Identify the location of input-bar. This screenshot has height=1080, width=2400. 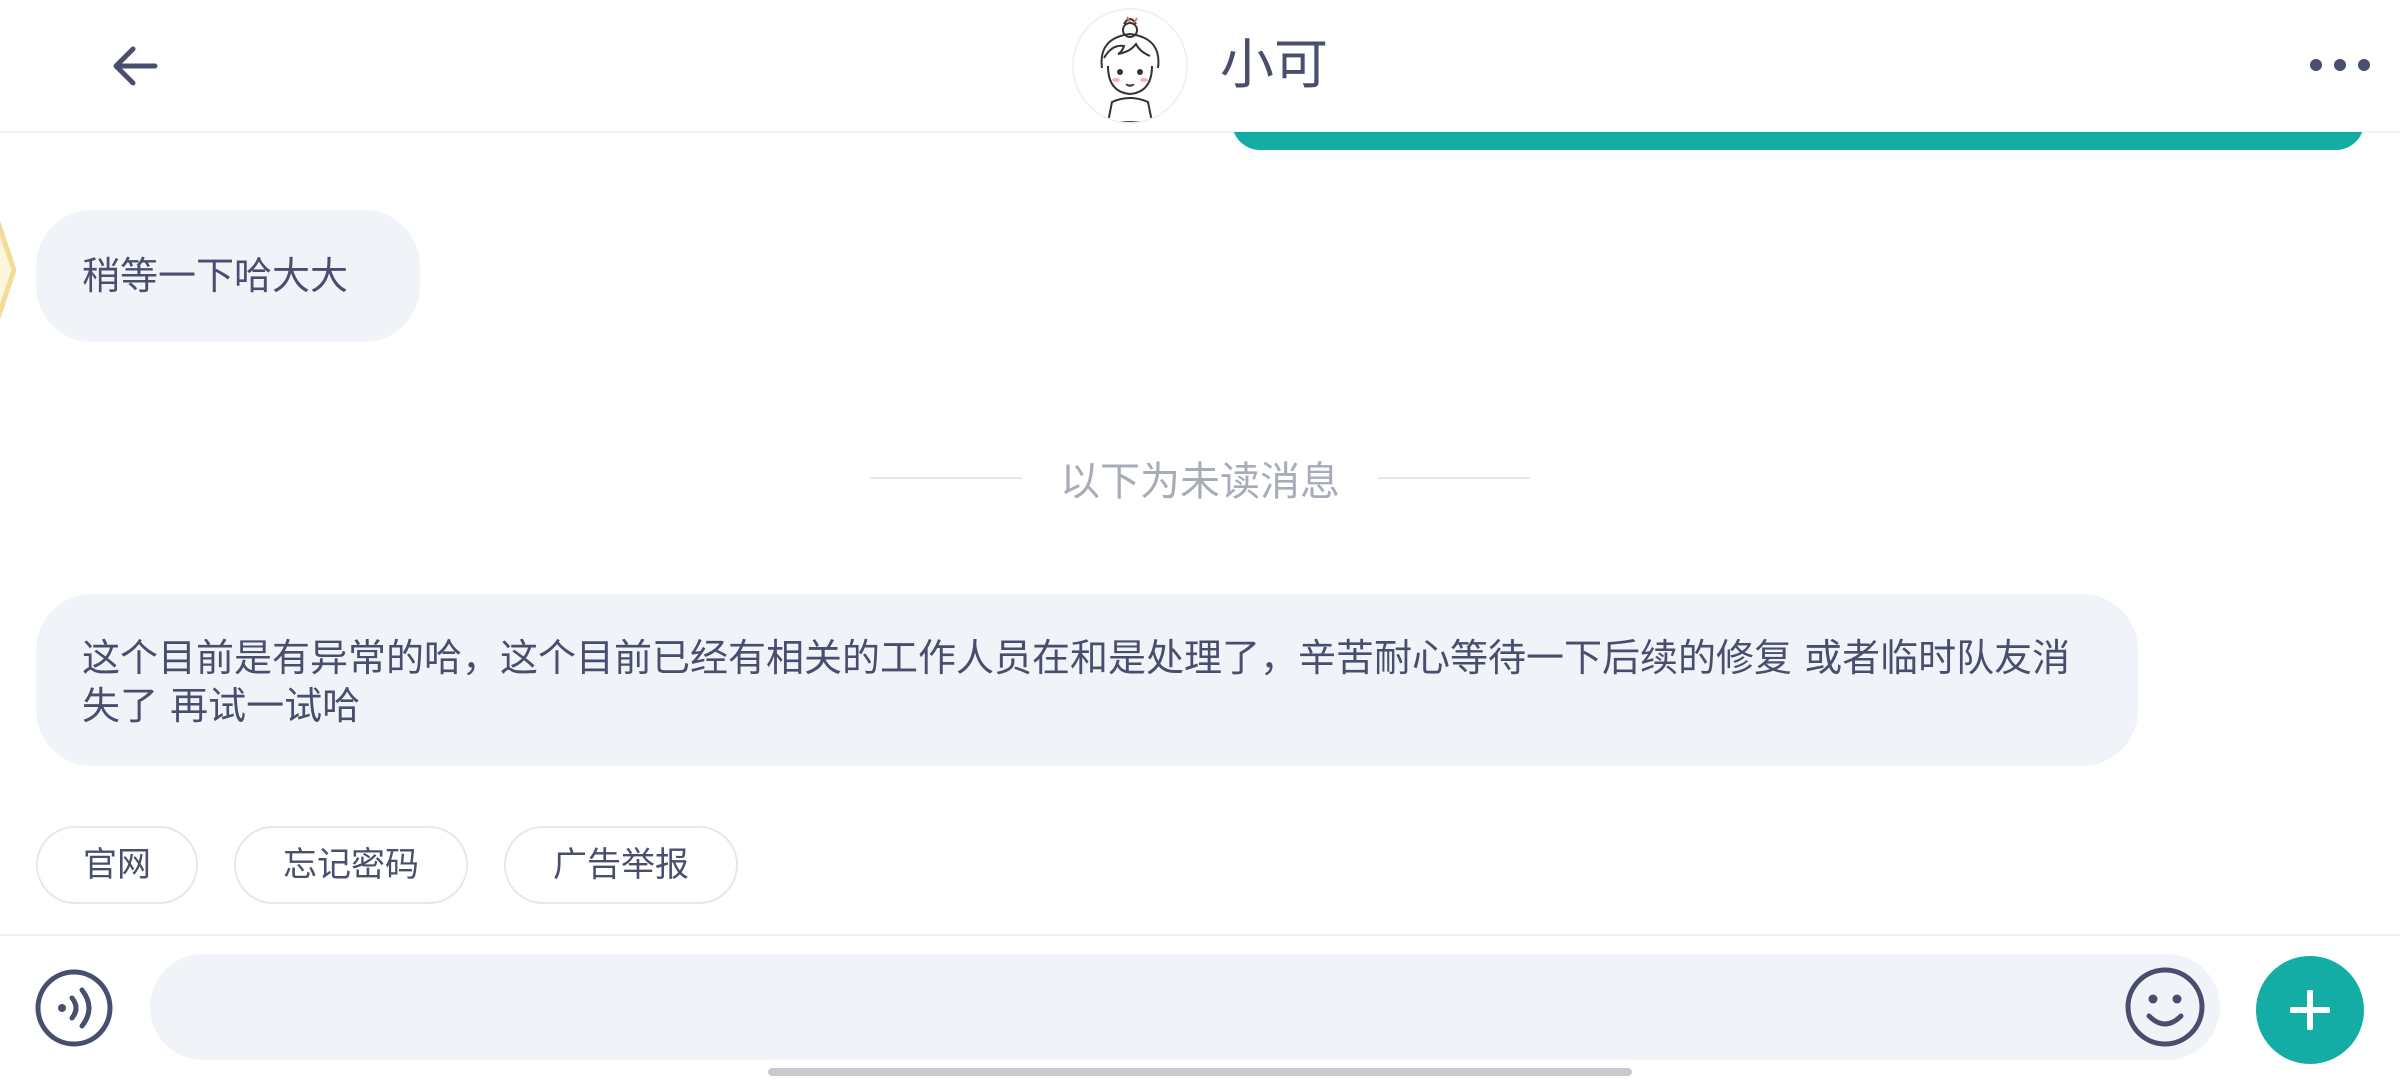
(1200, 1007).